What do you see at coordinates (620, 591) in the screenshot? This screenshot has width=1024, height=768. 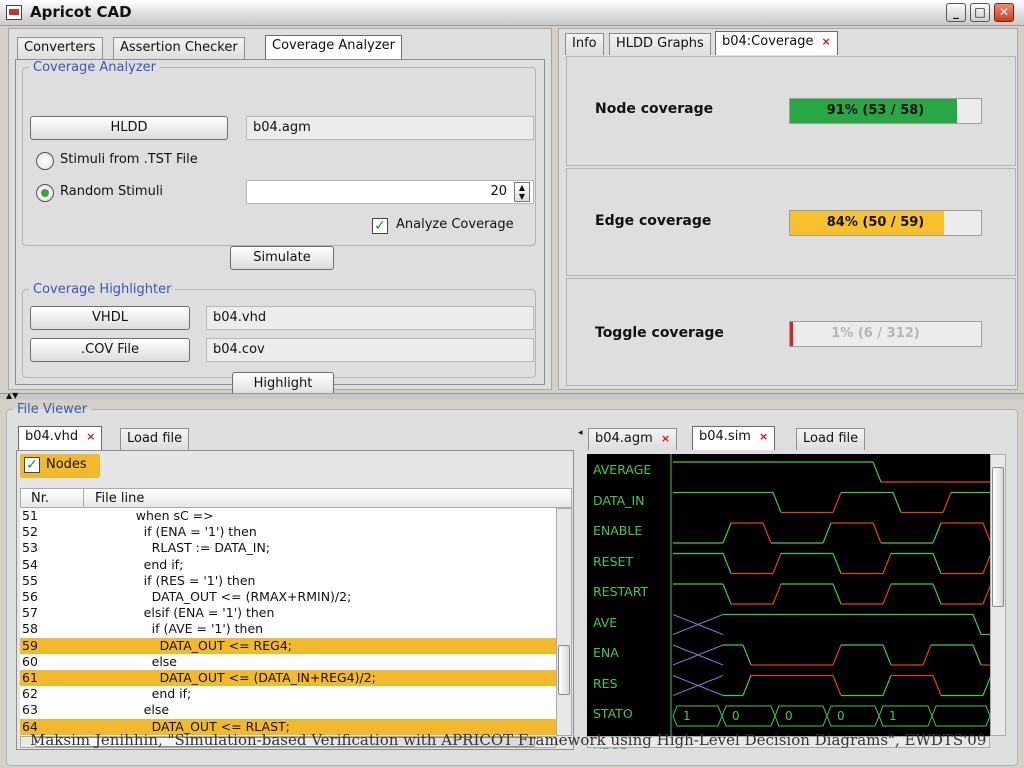 I see `signal-label: RESTART` at bounding box center [620, 591].